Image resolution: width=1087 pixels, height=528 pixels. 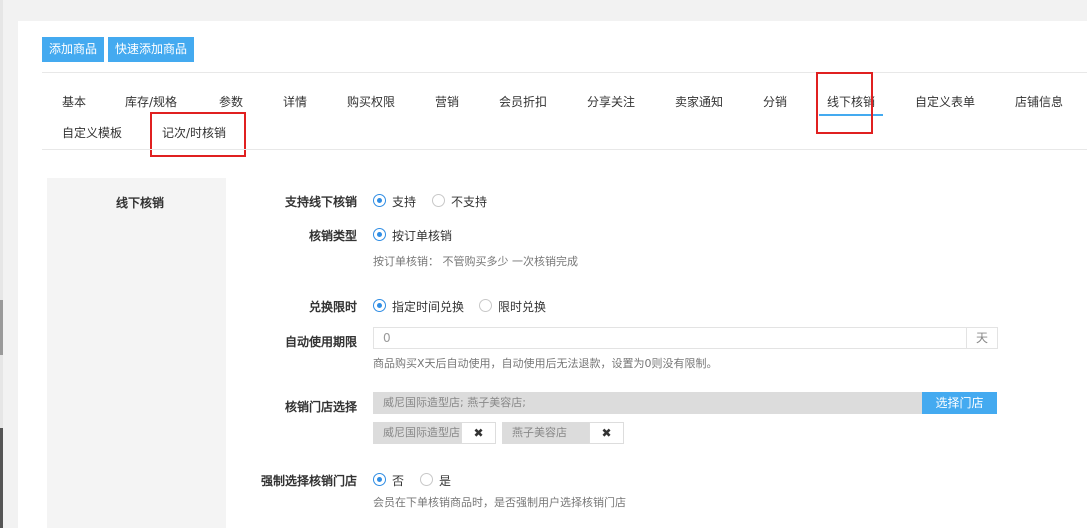 I want to click on verify-type-help: 按订单核销： 不管购买多少 一次核销完成, so click(x=475, y=261).